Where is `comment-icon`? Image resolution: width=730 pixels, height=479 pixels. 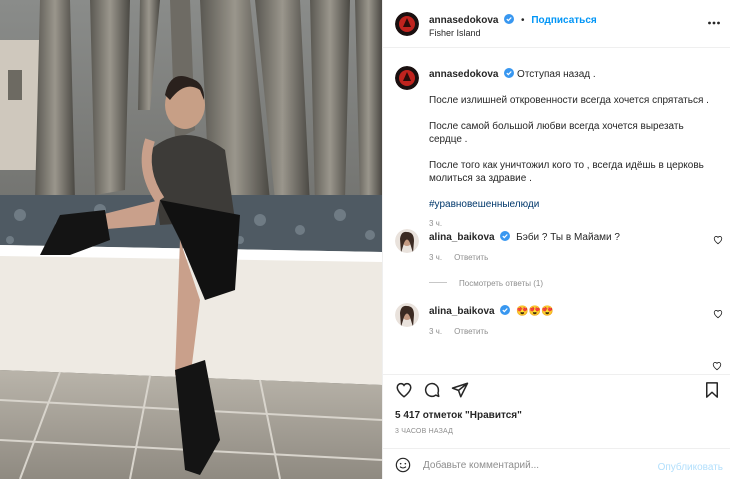
comment-icon is located at coordinates (432, 390).